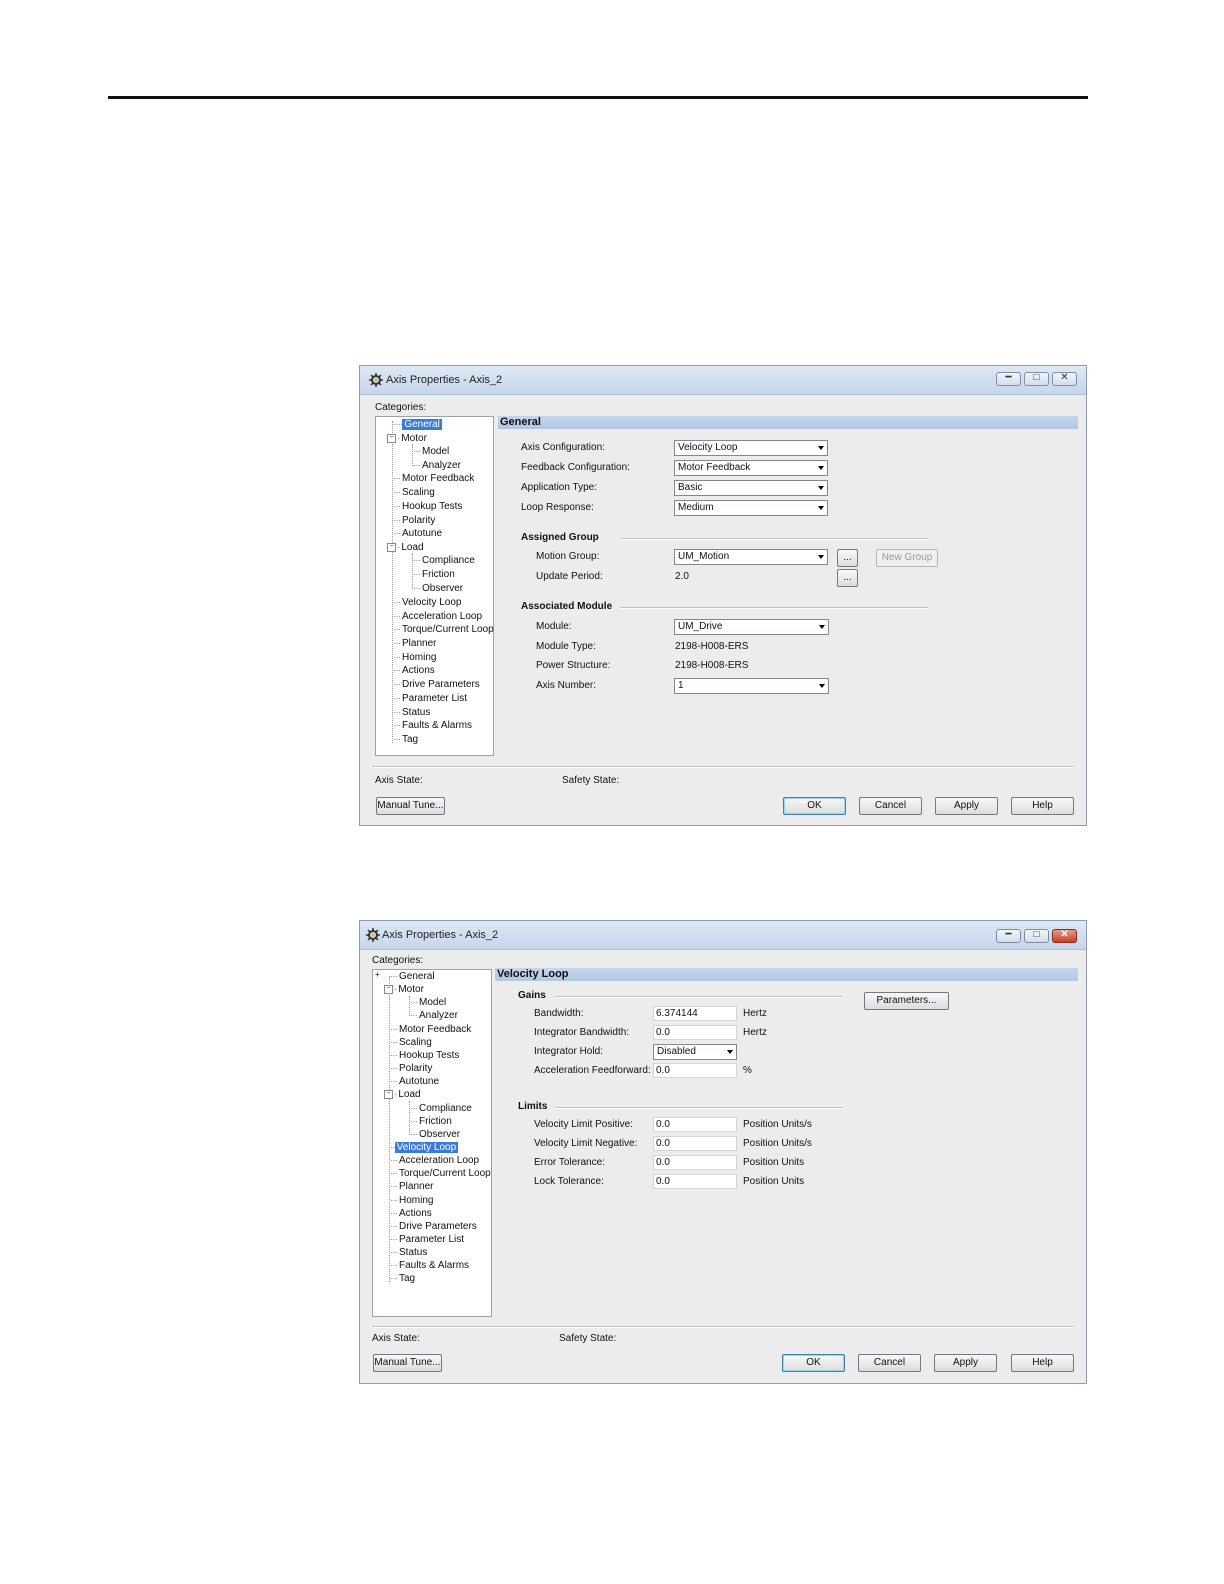 Image resolution: width=1224 pixels, height=1584 pixels. Describe the element at coordinates (695, 1143) in the screenshot. I see `velocity-limit-negative-input: 0.0` at that location.